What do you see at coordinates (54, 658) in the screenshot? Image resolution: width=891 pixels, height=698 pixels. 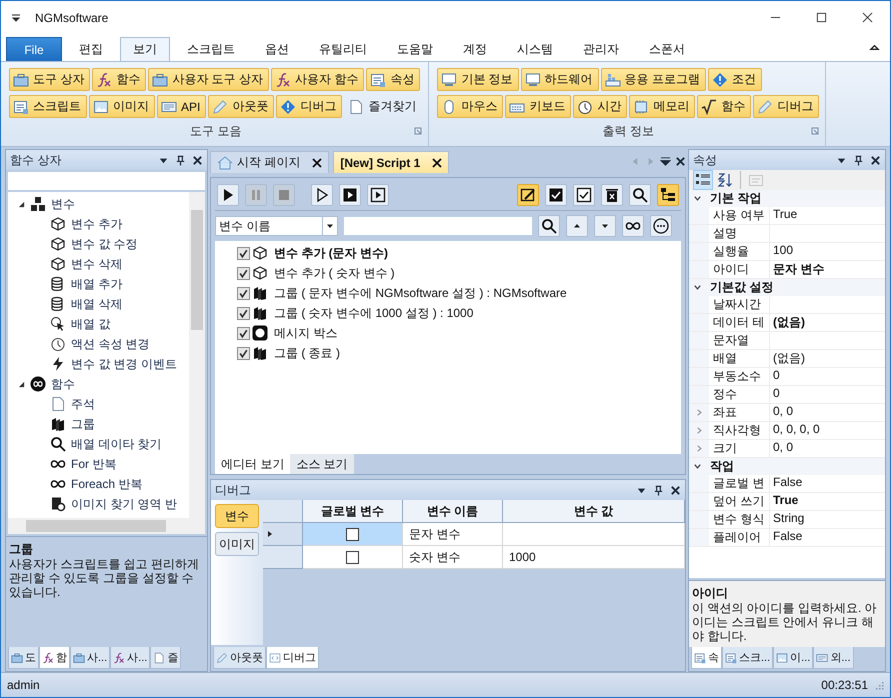 I see `panel-tab: 함` at bounding box center [54, 658].